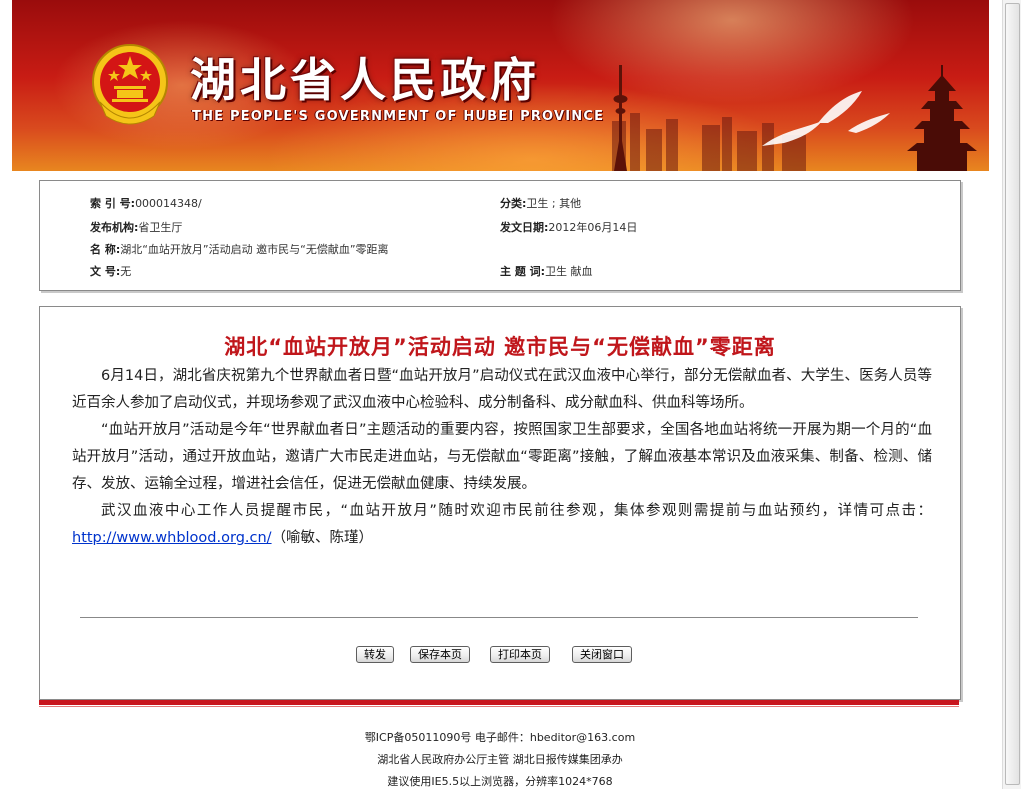 Image resolution: width=1021 pixels, height=793 pixels. I want to click on footer-icp-email: 鄂ICP备05011090号 电子邮件：hbeditor@163.com, so click(500, 737).